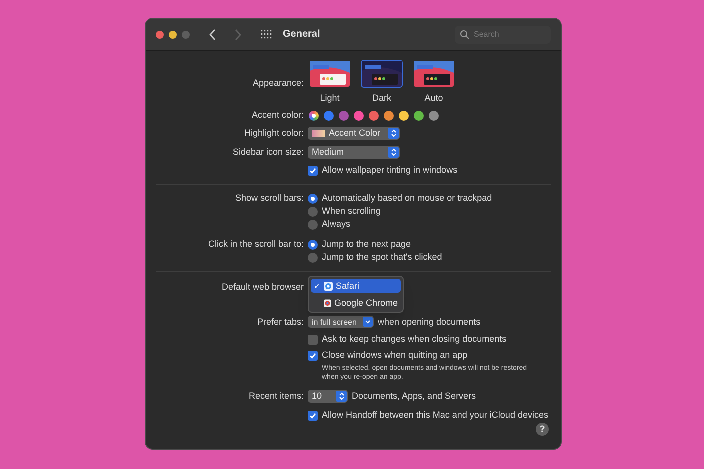 Image resolution: width=704 pixels, height=469 pixels. I want to click on highlight-color-label: Highlight color:, so click(274, 133).